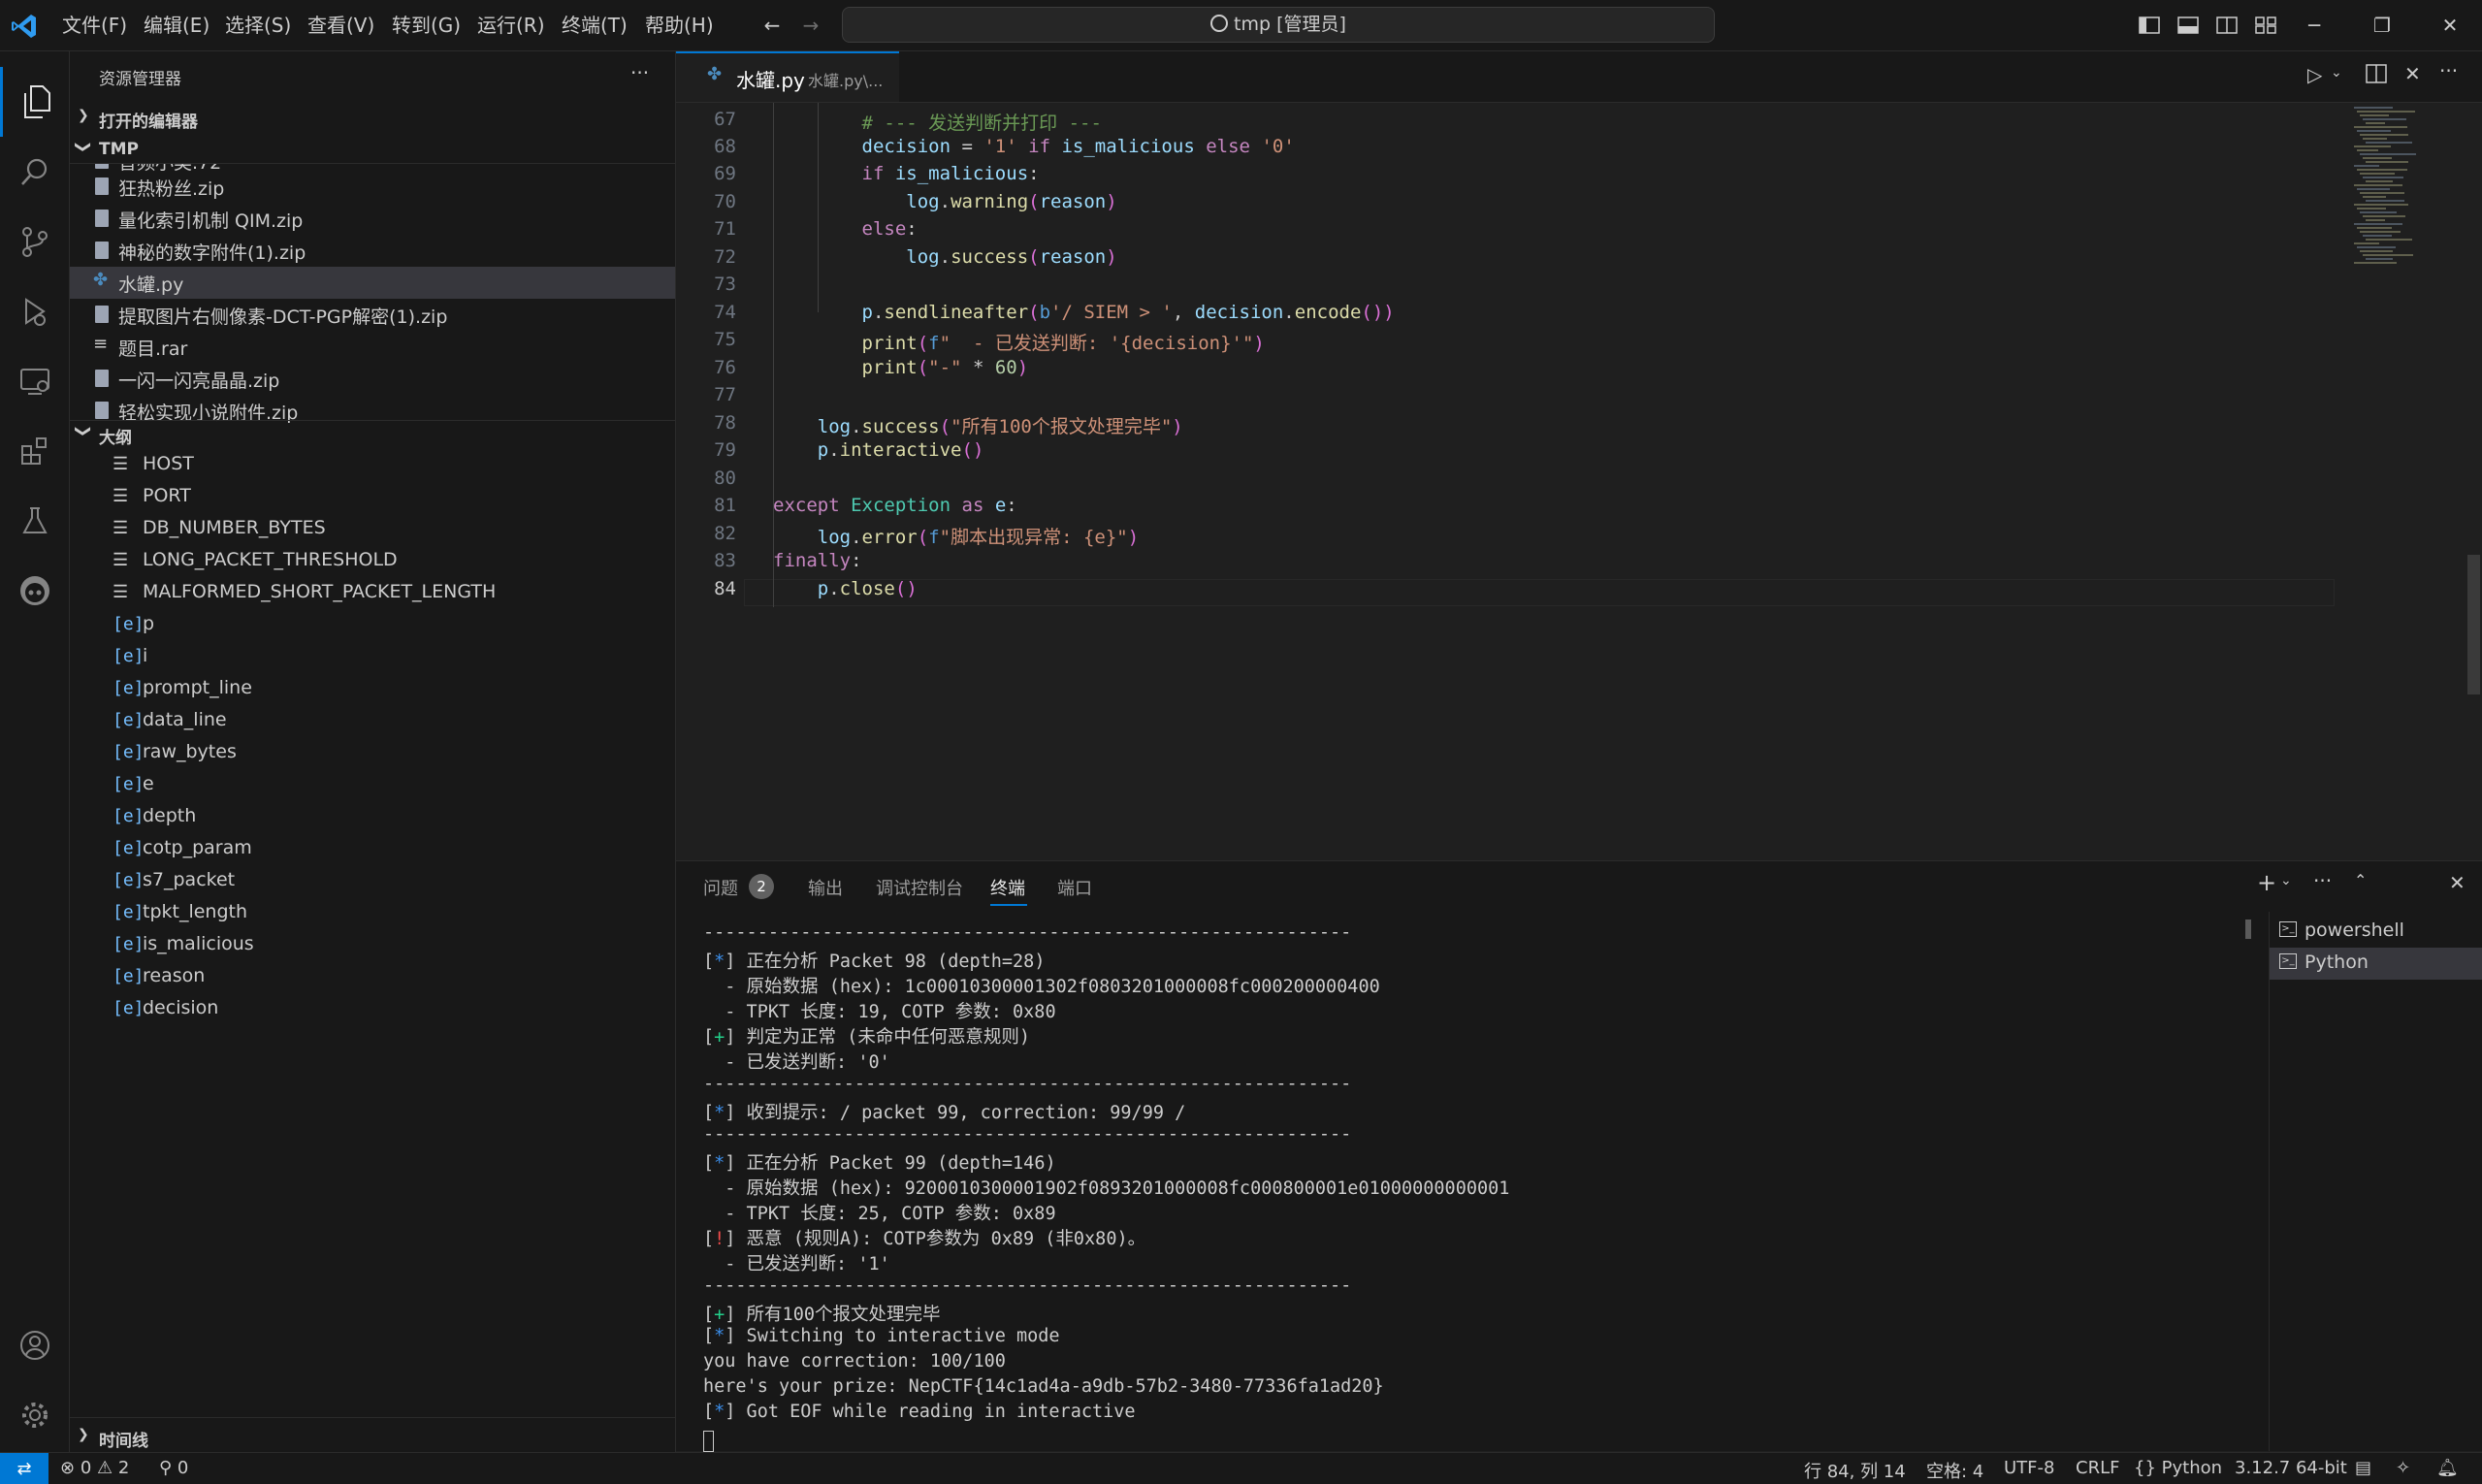  I want to click on outline-item: [e] depth, so click(372, 817).